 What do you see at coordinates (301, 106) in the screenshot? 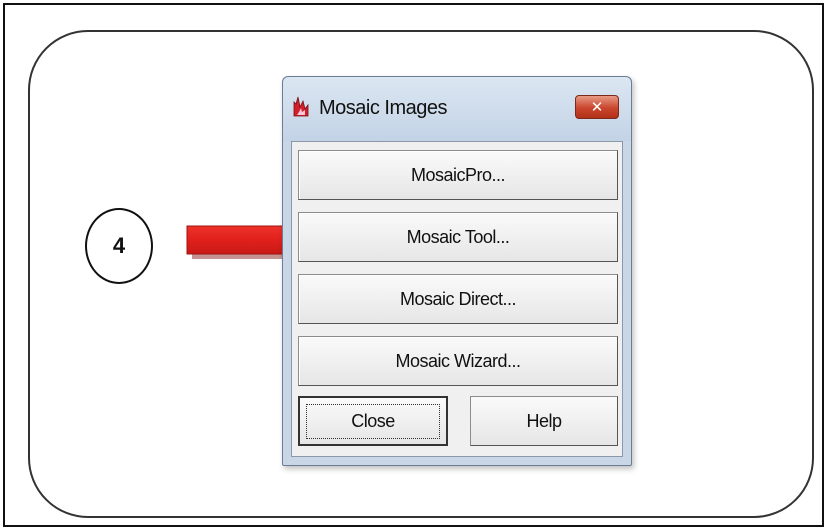
I see `mosaic-flame-icon` at bounding box center [301, 106].